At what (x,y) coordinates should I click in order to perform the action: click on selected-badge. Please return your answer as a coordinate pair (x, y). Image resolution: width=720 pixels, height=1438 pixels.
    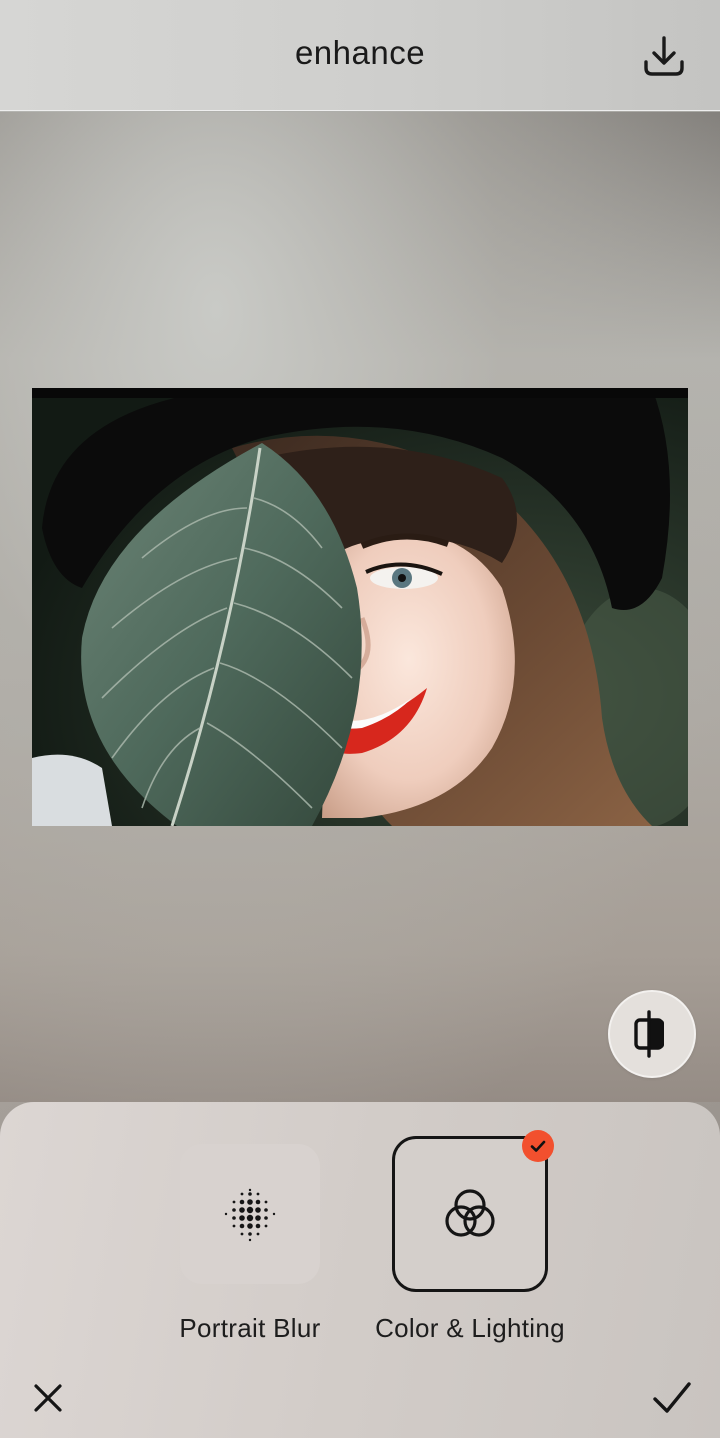
    Looking at the image, I should click on (538, 1146).